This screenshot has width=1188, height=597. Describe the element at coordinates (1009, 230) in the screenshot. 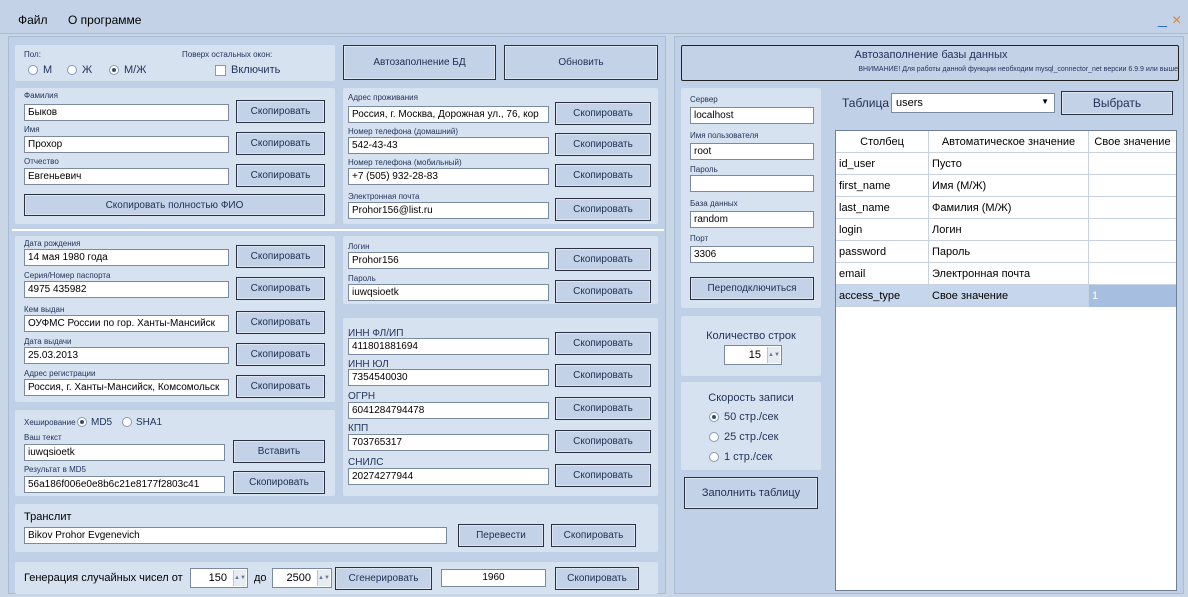

I see `auto-value-cell: Логин` at that location.